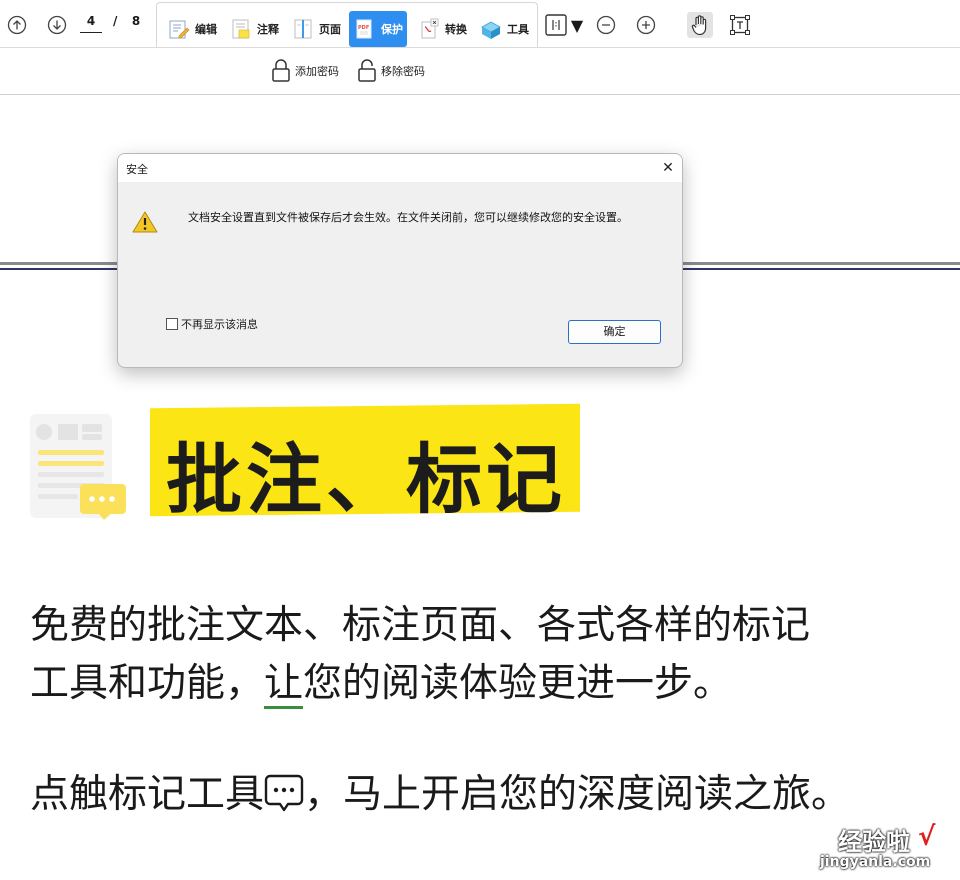 The image size is (960, 880). I want to click on intro-line-2-post: 您的阅读体验更进一步。, so click(518, 683).